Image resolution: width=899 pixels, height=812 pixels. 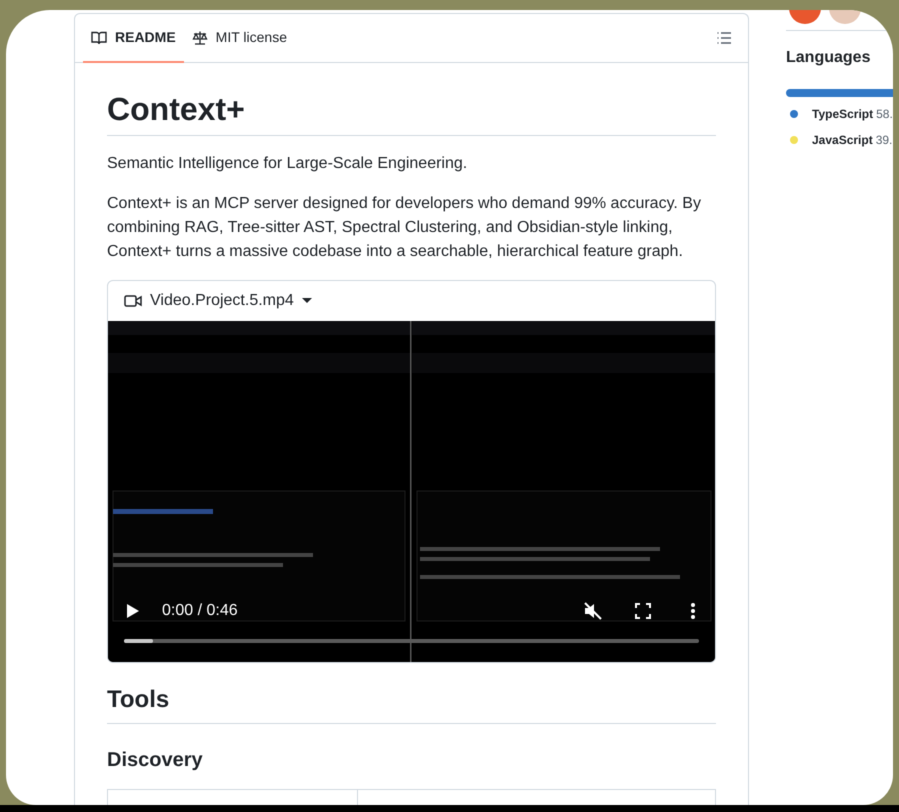 I want to click on scale-icon, so click(x=200, y=38).